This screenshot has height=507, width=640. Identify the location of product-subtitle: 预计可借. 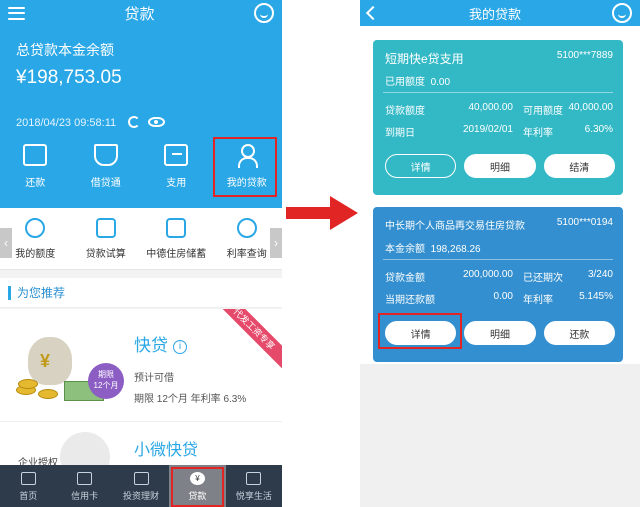
(154, 378).